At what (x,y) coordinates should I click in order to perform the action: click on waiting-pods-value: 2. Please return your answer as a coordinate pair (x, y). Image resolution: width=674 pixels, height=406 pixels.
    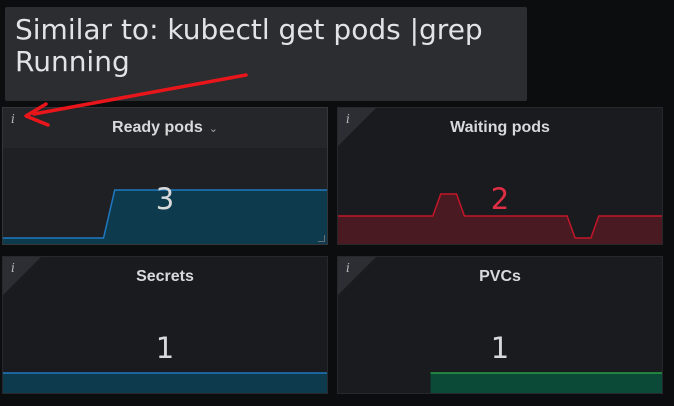
    Looking at the image, I should click on (500, 199).